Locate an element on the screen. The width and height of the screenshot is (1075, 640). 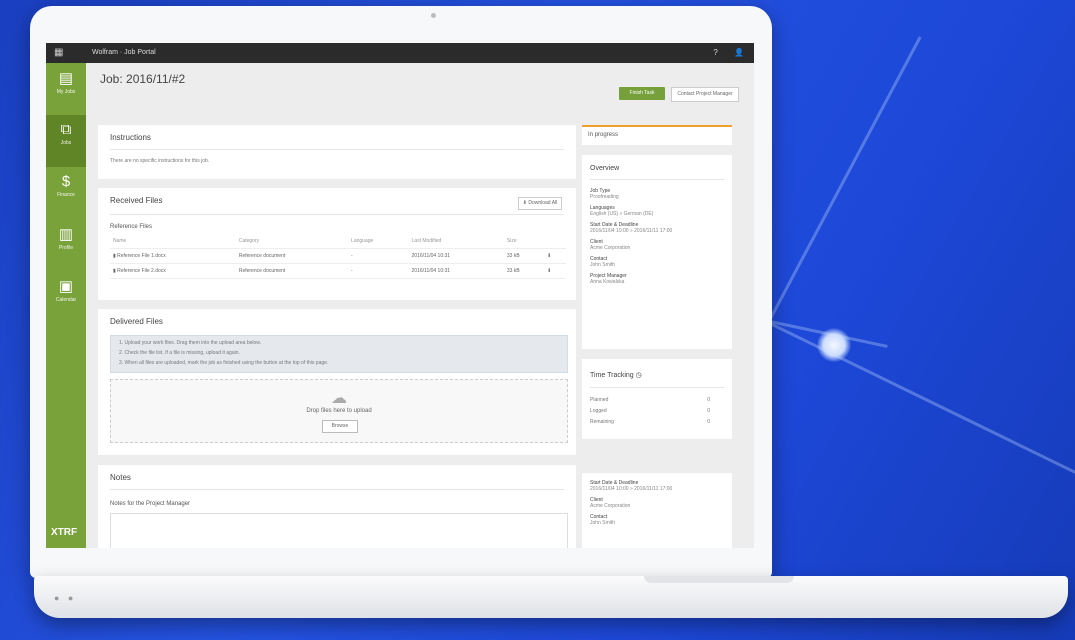
webcam is located at coordinates (433, 15).